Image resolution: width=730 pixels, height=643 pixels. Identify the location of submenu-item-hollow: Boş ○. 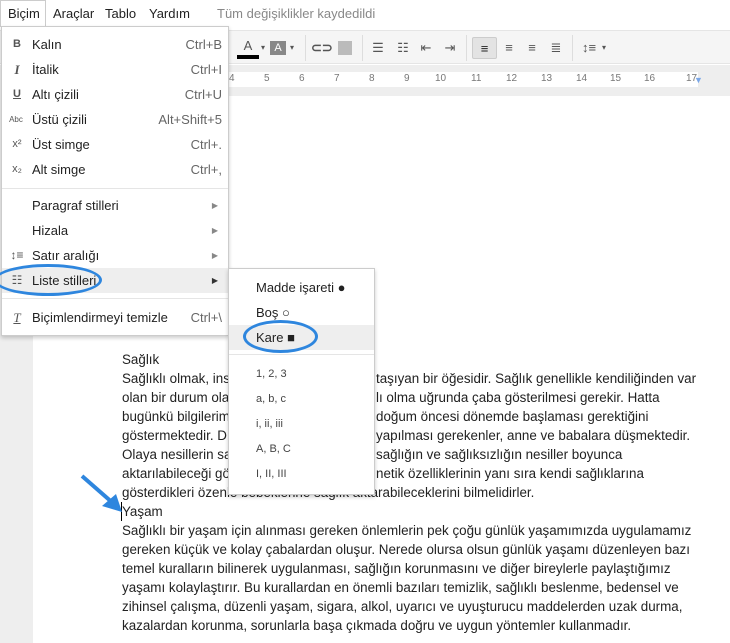
(301, 312).